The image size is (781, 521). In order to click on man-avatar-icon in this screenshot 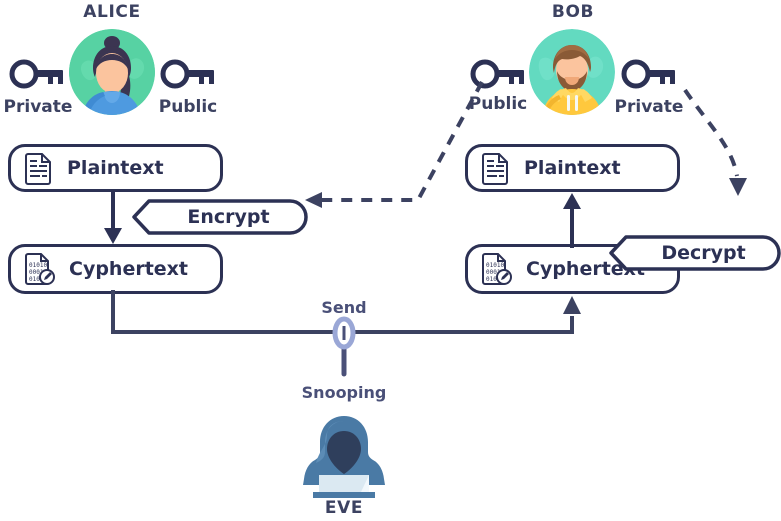, I will do `click(572, 72)`.